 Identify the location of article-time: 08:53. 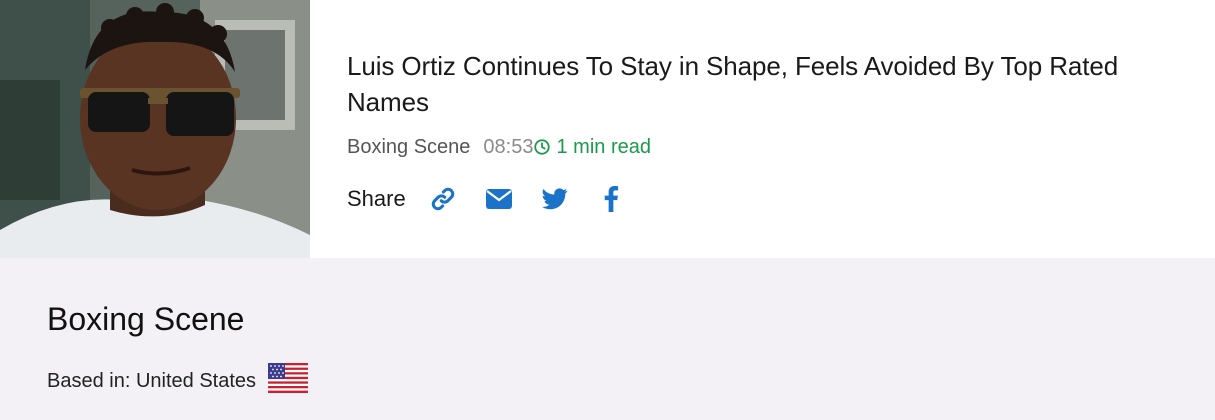
(508, 146).